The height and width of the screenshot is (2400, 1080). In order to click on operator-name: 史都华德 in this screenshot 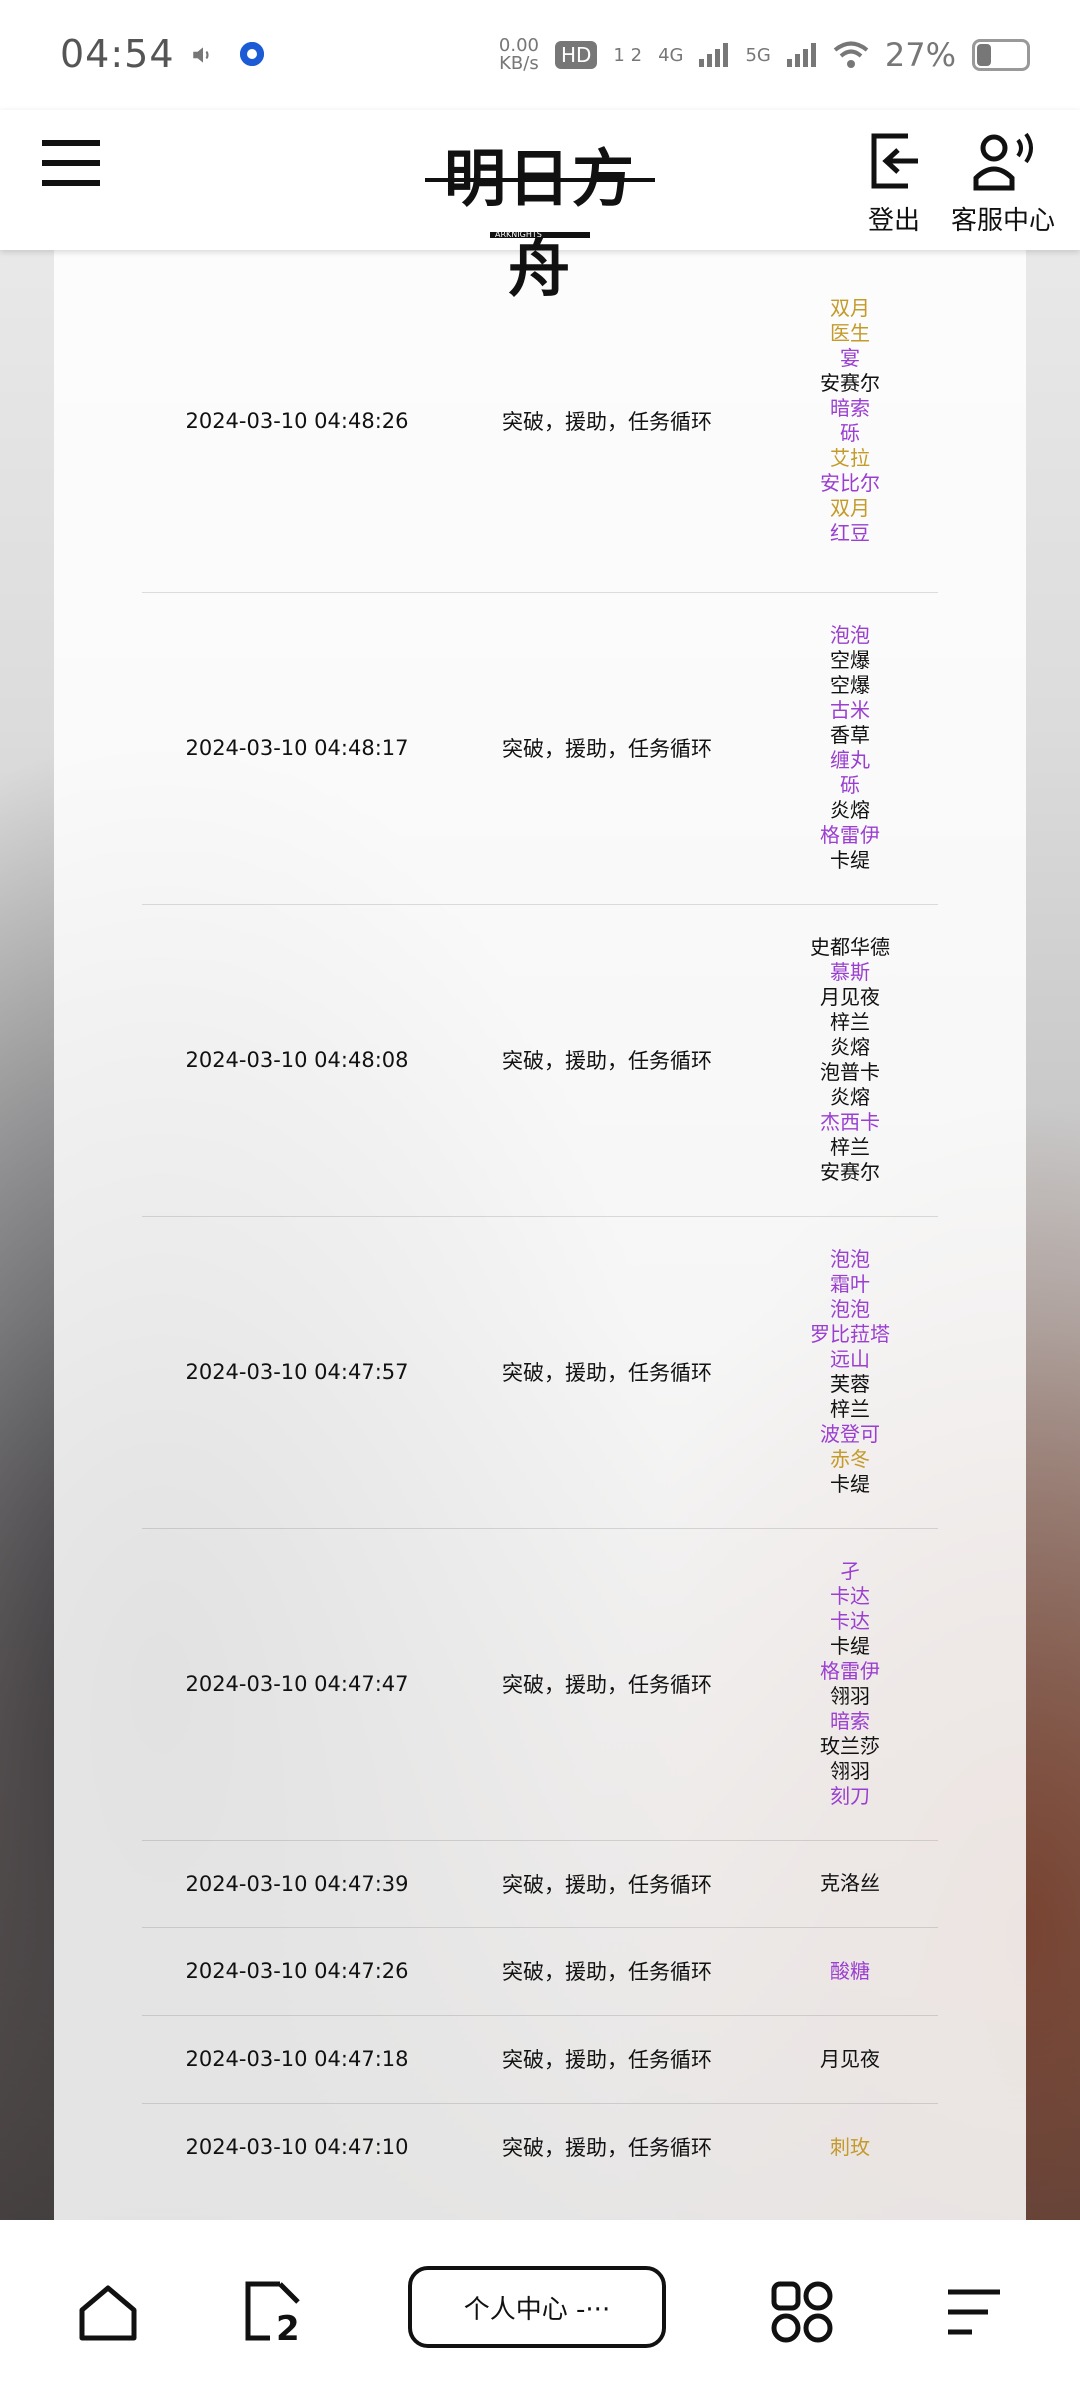, I will do `click(850, 947)`.